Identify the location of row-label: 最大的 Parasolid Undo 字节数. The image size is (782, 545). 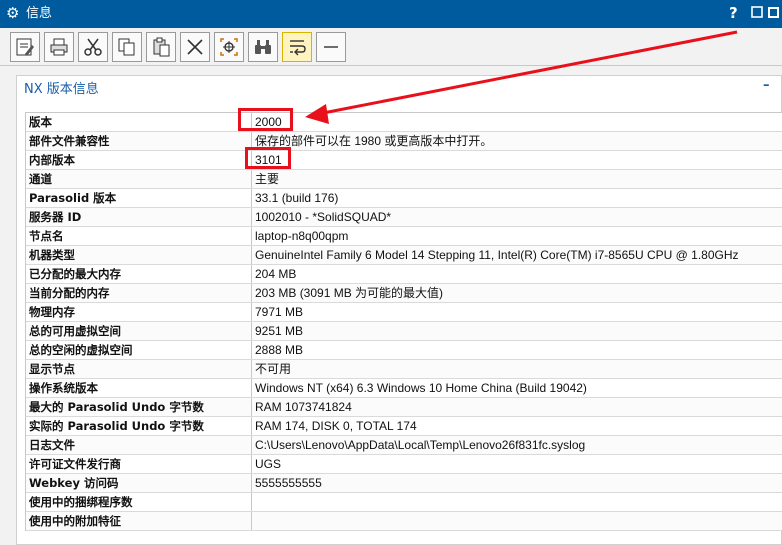
(139, 407).